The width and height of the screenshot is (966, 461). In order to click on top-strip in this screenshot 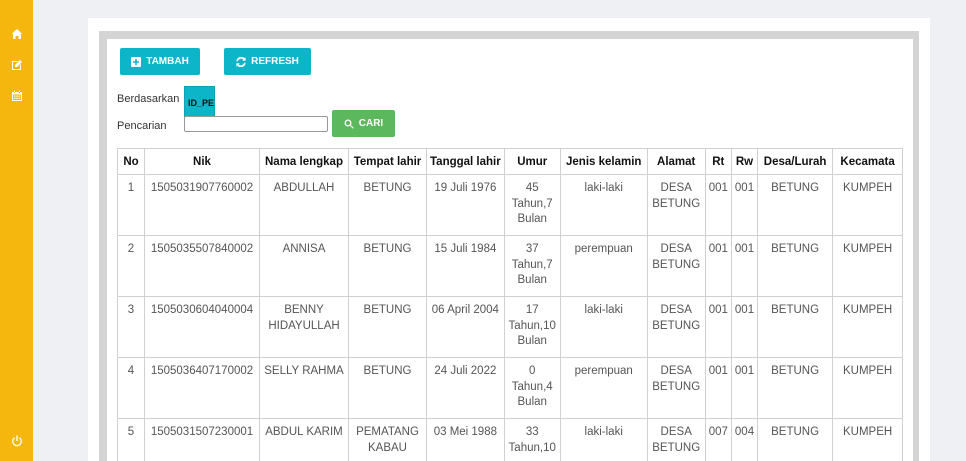, I will do `click(499, 7)`.